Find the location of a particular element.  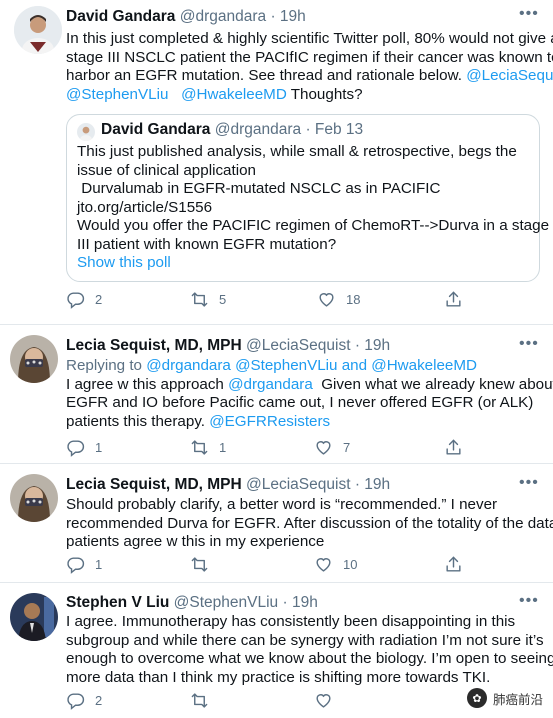

like-count: 7 is located at coordinates (347, 447).